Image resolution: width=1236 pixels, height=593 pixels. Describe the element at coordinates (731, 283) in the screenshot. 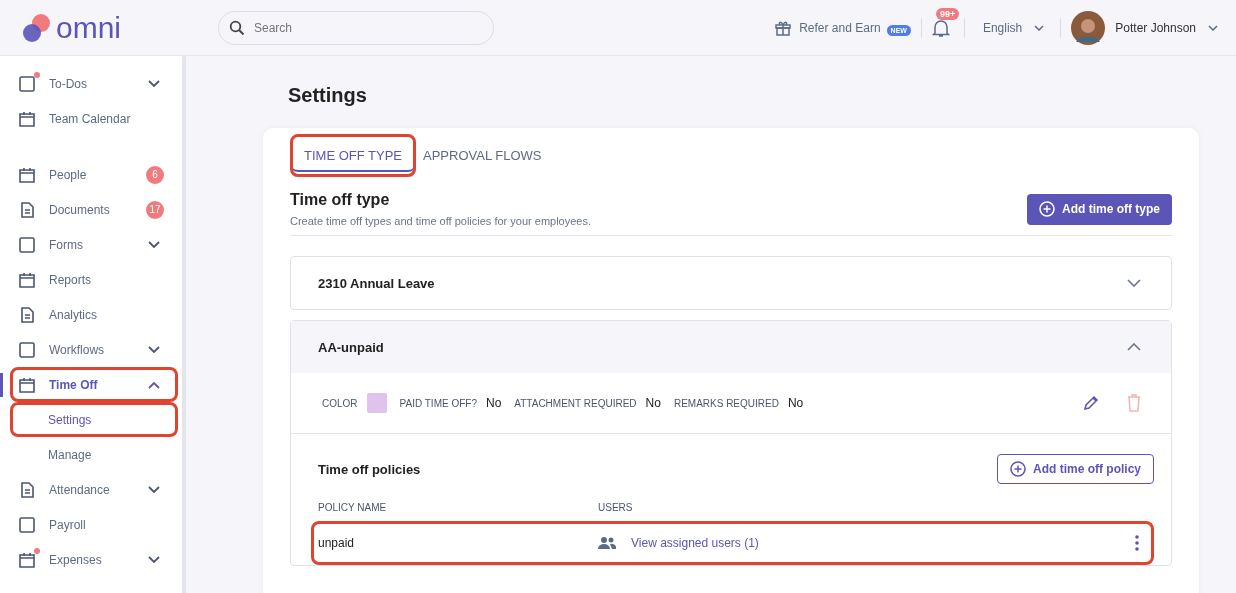

I see `accordion-header: 2310 Annual Leave` at that location.